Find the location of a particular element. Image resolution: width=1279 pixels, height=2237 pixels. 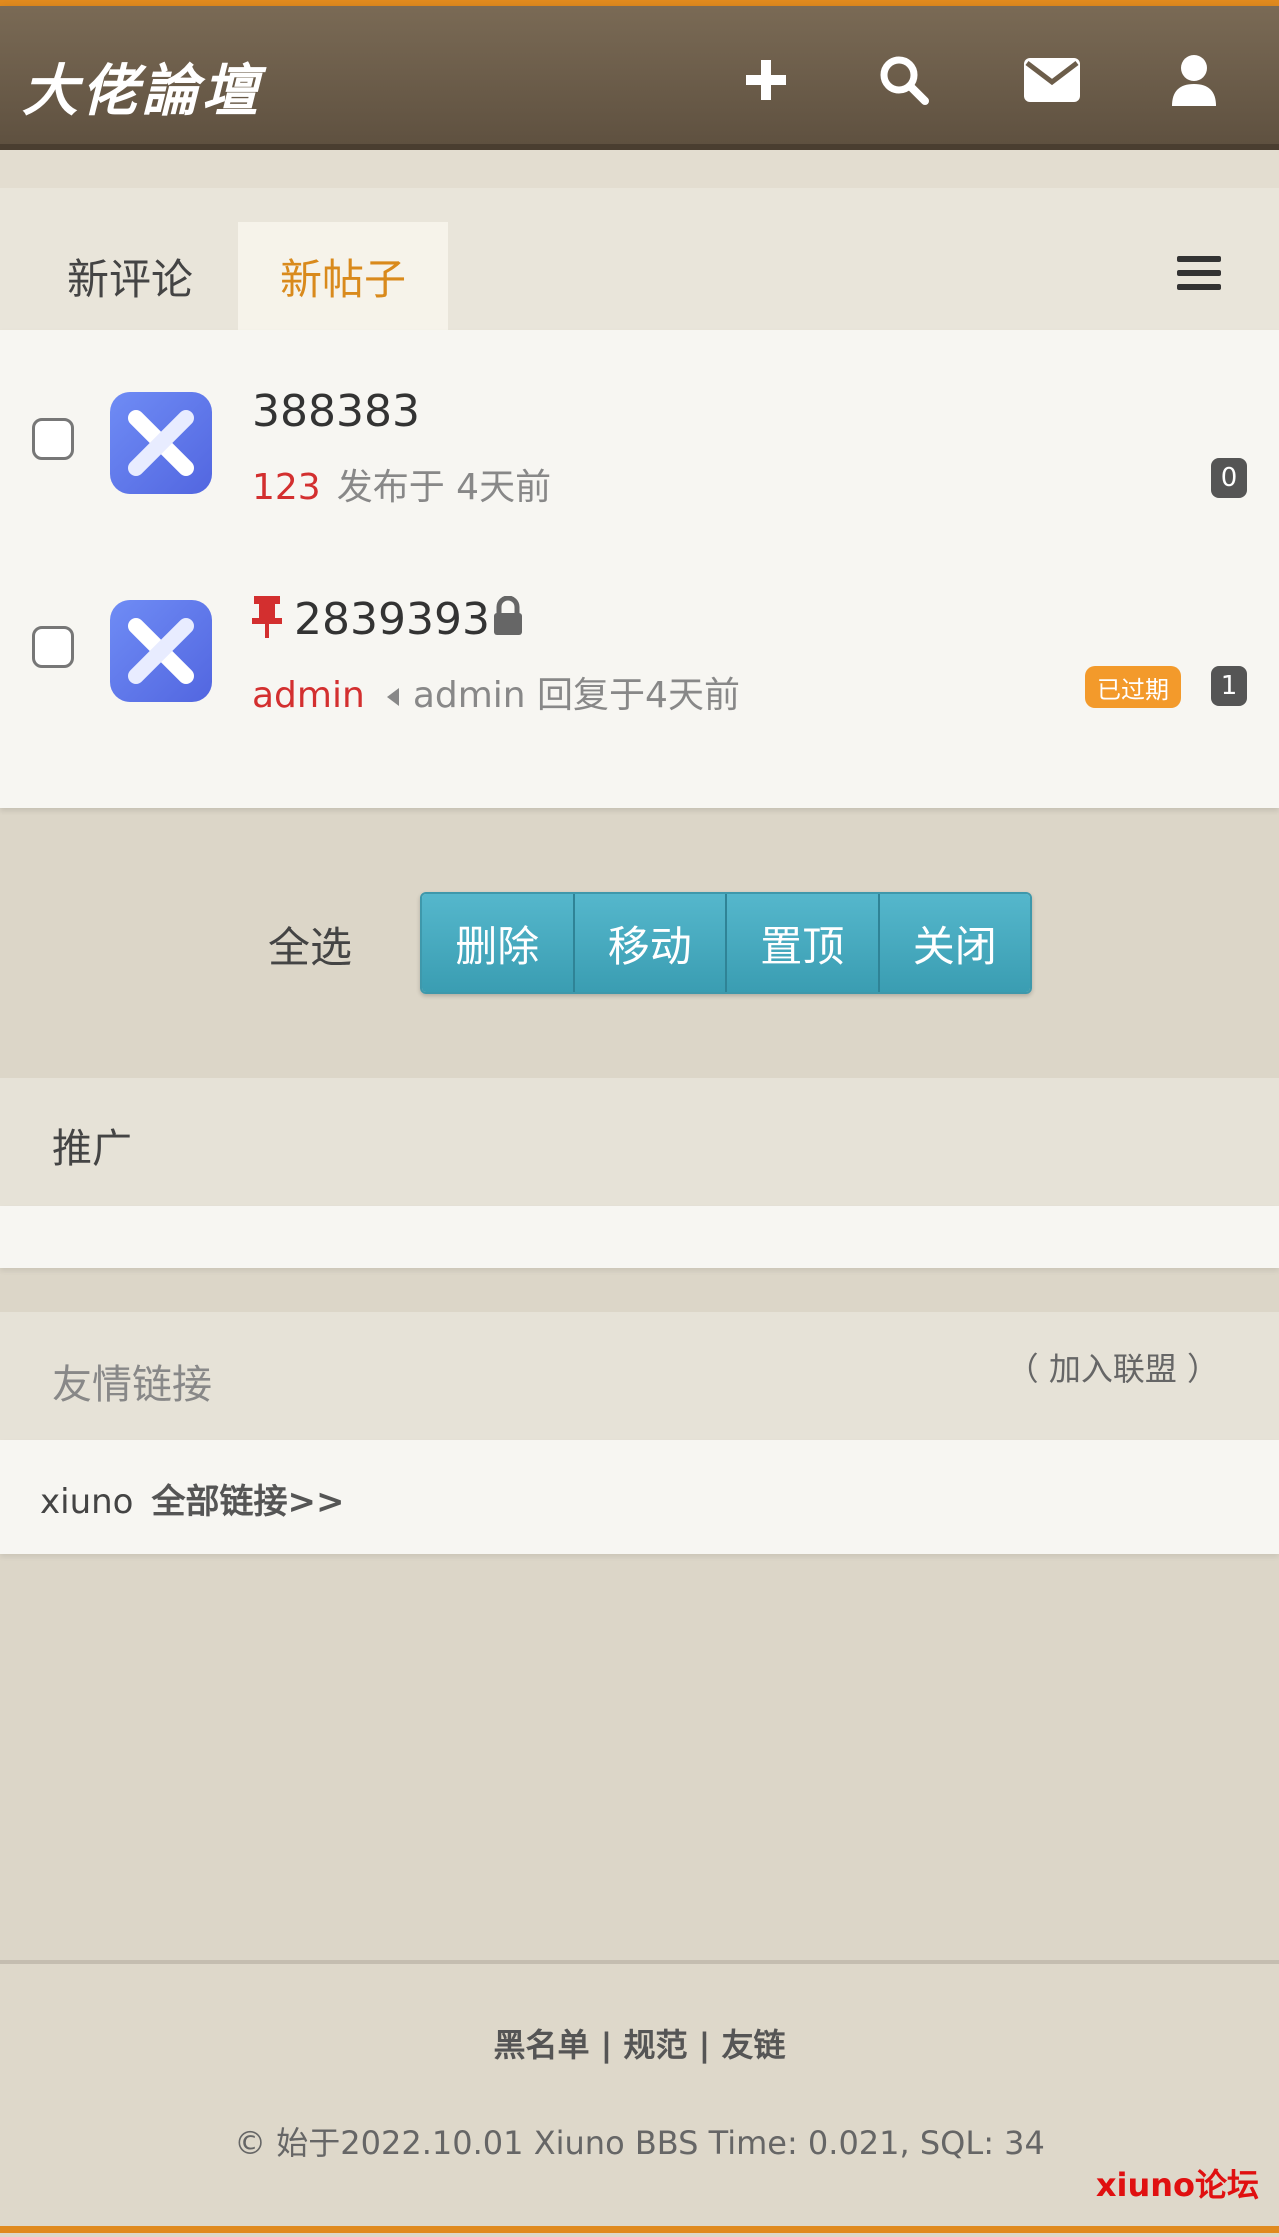

tab-new-threads: 新帖子 is located at coordinates (343, 276).